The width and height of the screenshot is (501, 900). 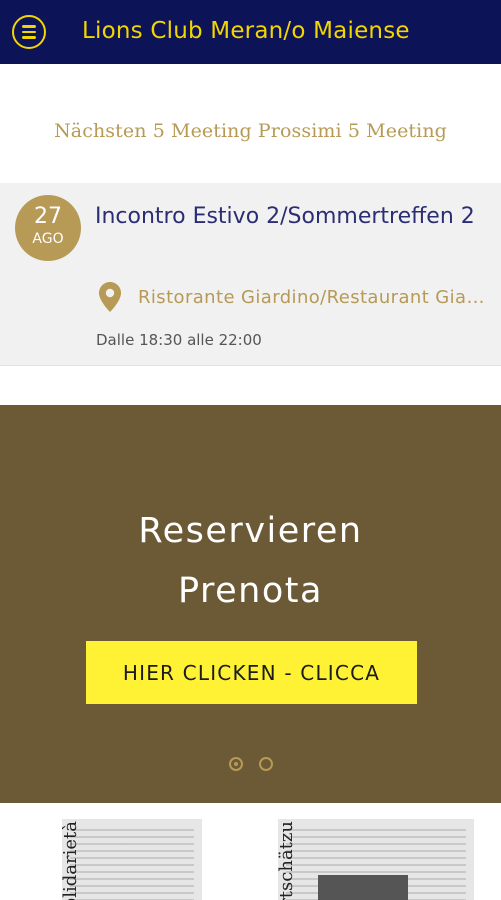 What do you see at coordinates (287, 860) in the screenshot?
I see `clipping-headline: rtschätzu` at bounding box center [287, 860].